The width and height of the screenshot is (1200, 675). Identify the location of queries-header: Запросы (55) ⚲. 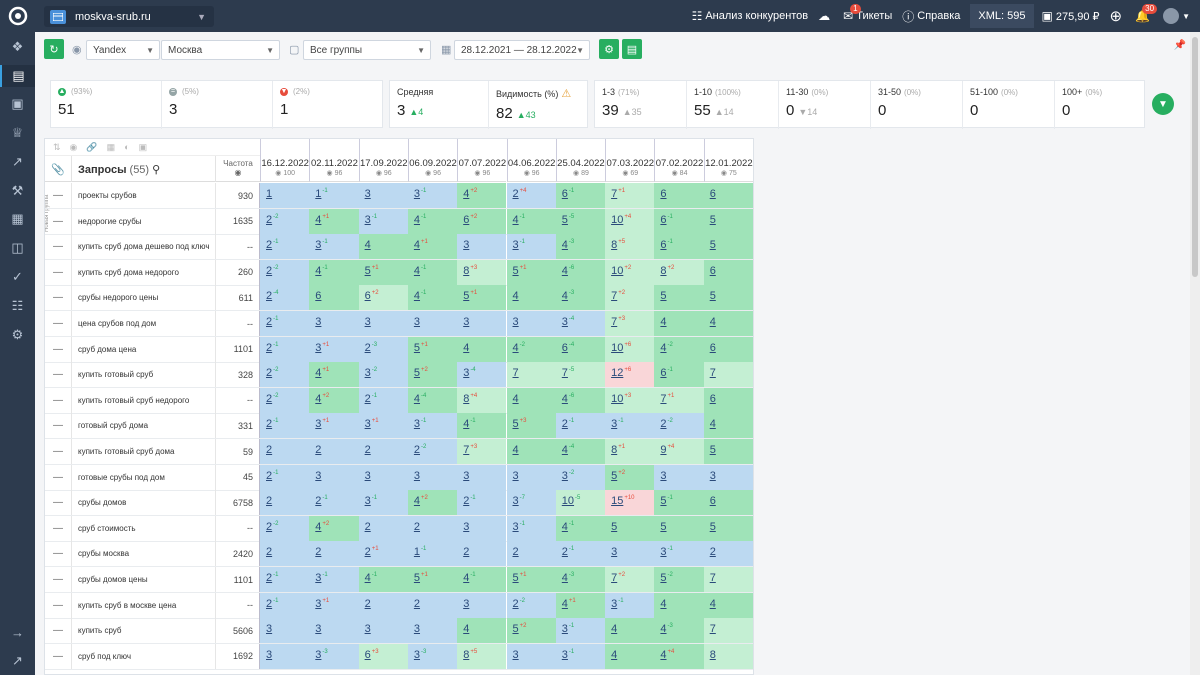
(119, 169).